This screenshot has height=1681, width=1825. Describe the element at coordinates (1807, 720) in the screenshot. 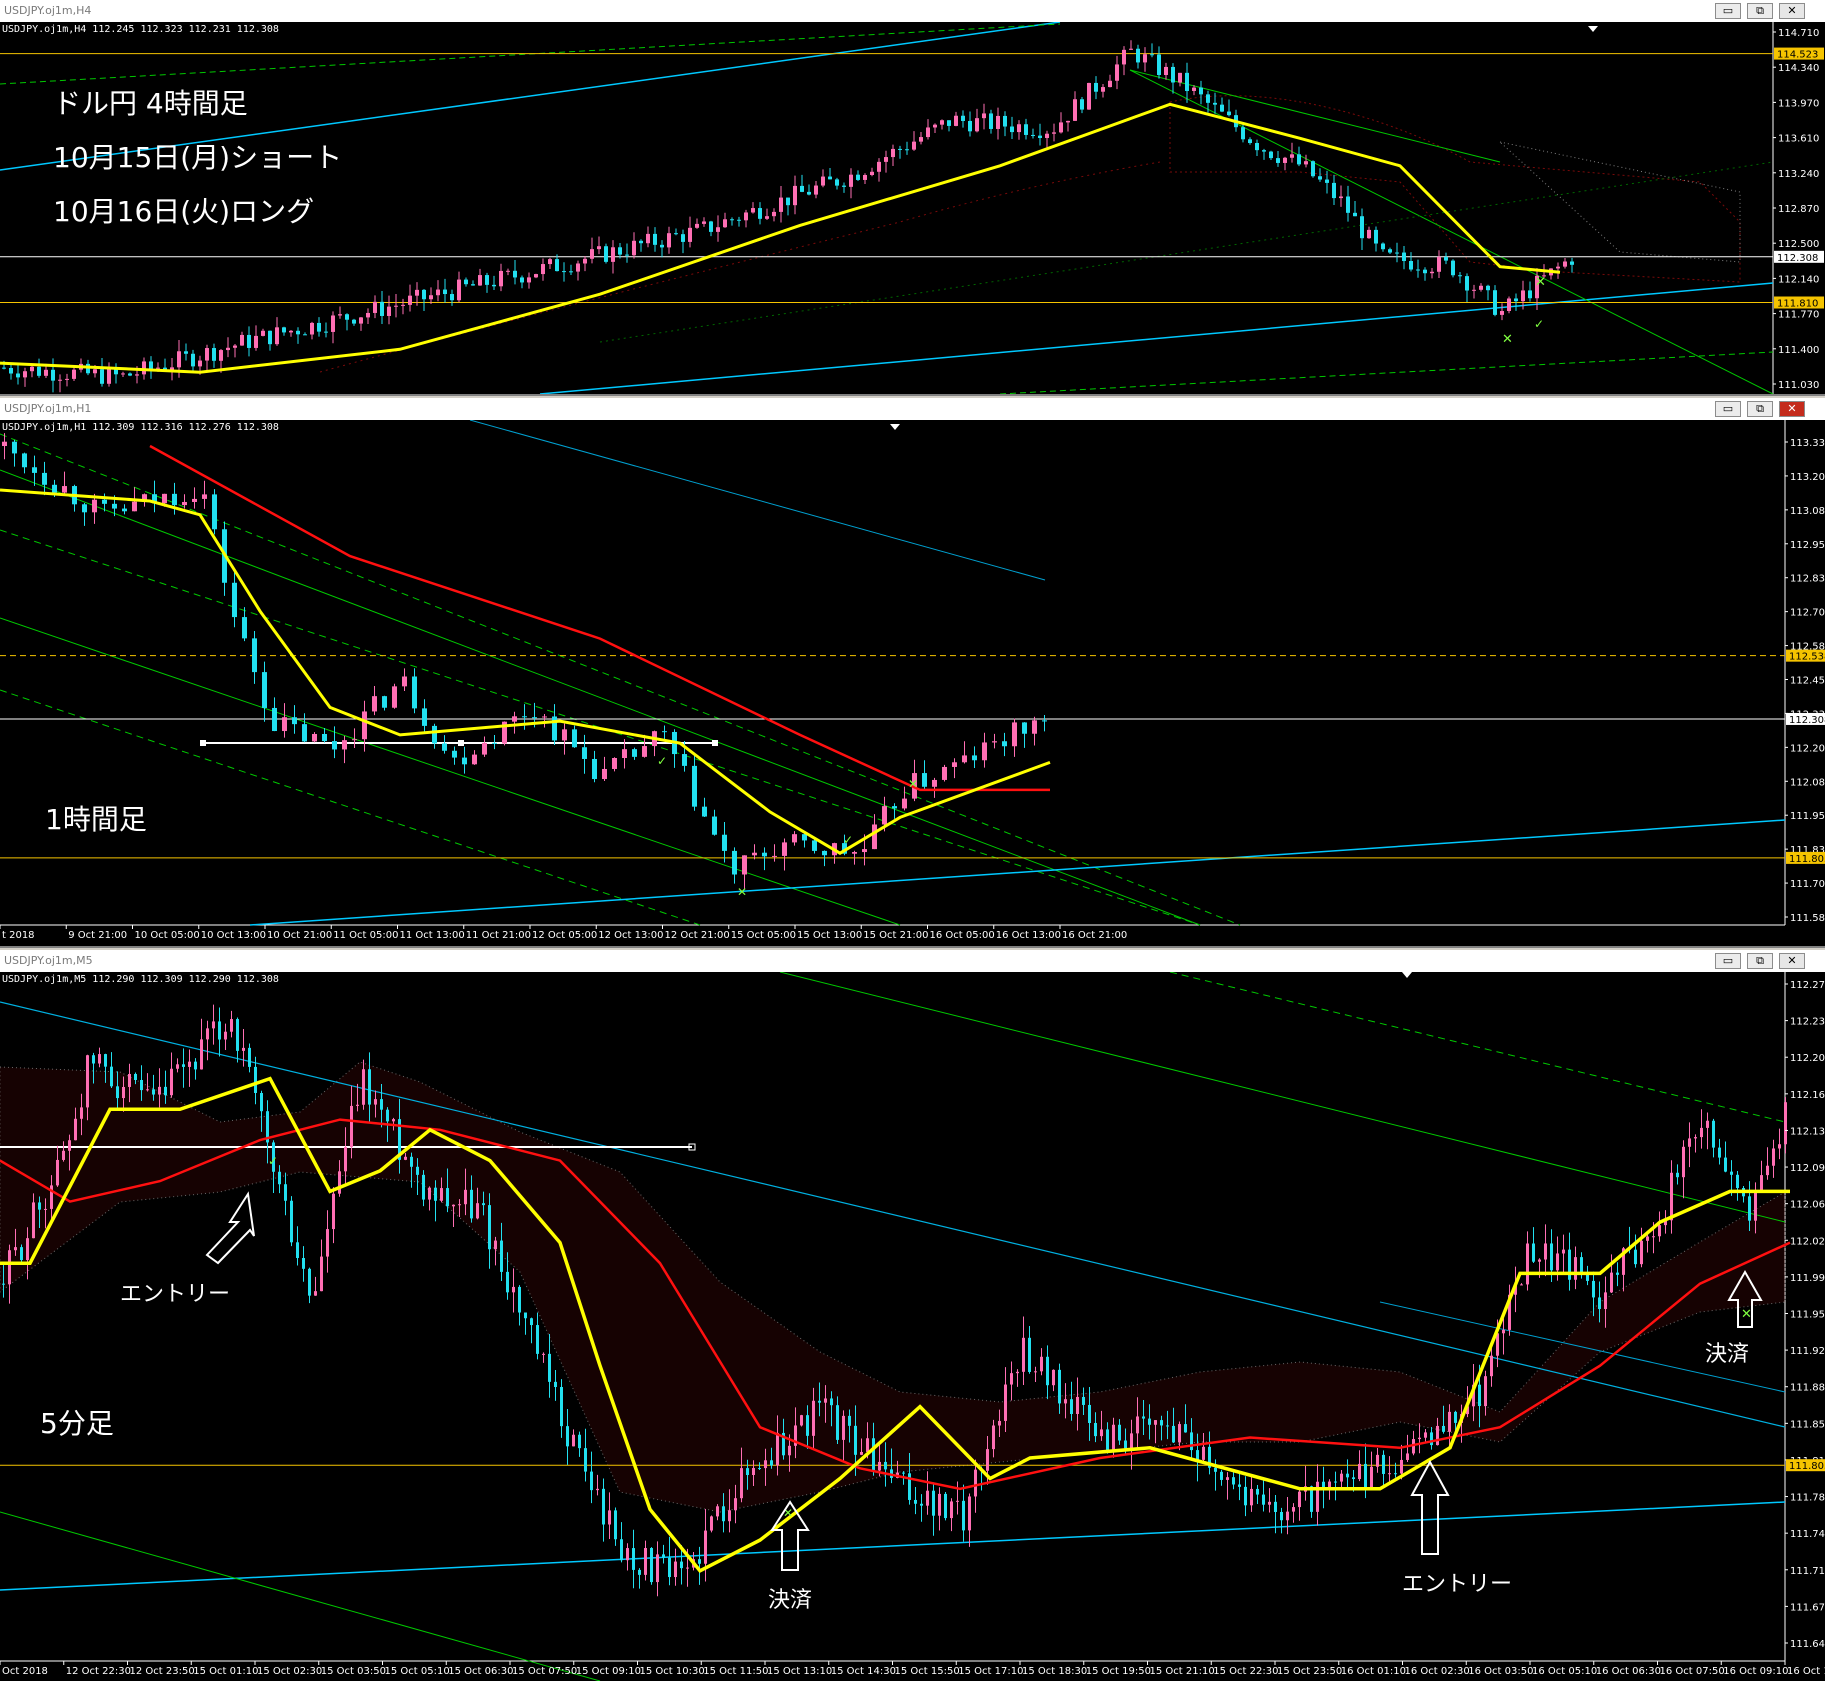

I see `price-tag-label: 112.308` at that location.